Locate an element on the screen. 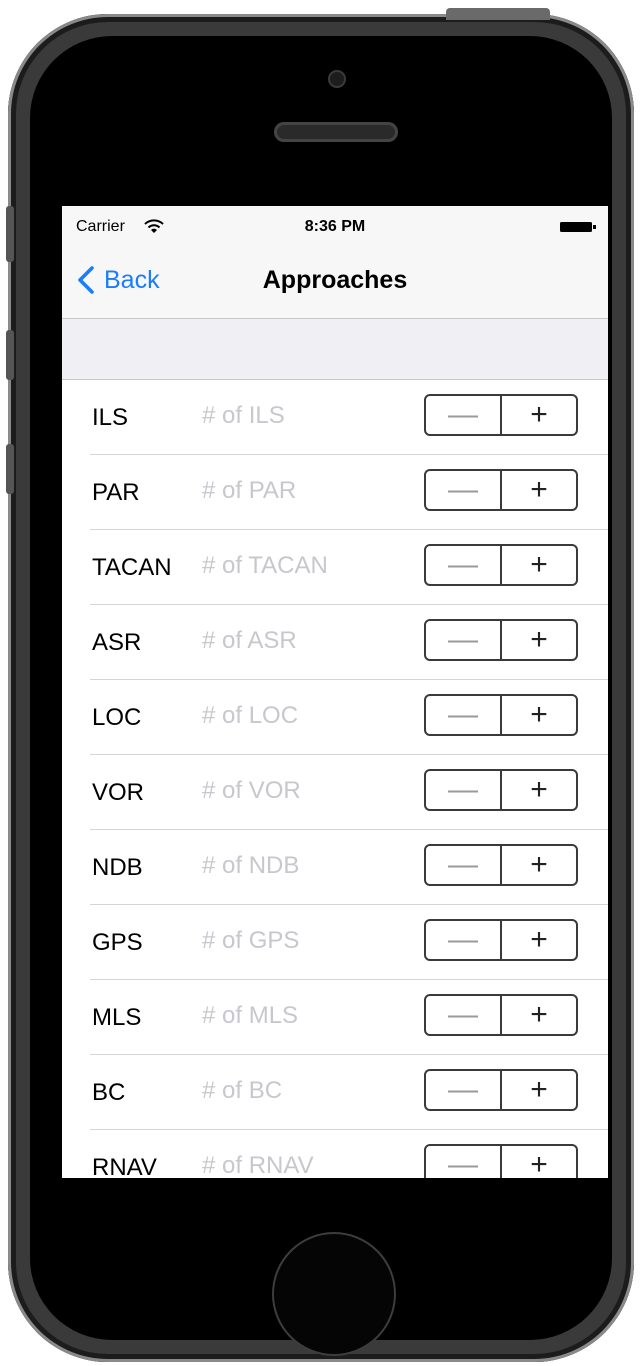  approach-type-label: PAR is located at coordinates (116, 492).